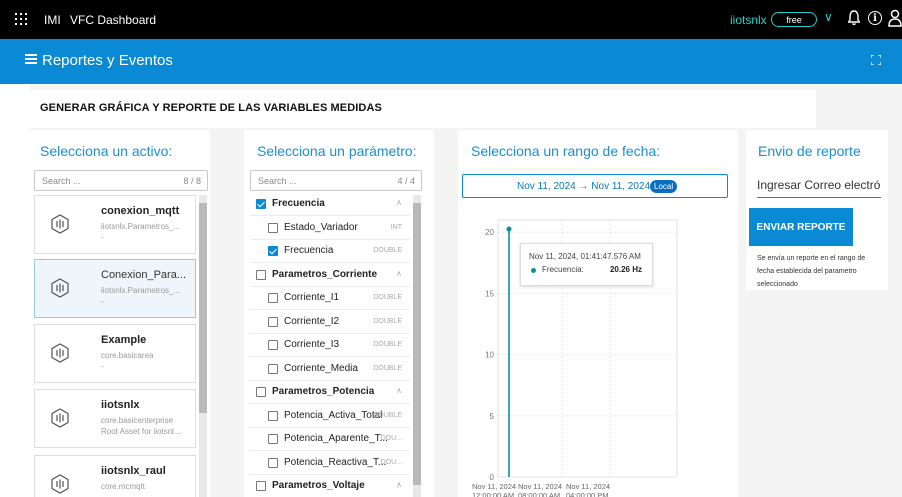 The width and height of the screenshot is (902, 497). What do you see at coordinates (330, 298) in the screenshot?
I see `parameter-item: Corriente_I1 DOUBLE` at bounding box center [330, 298].